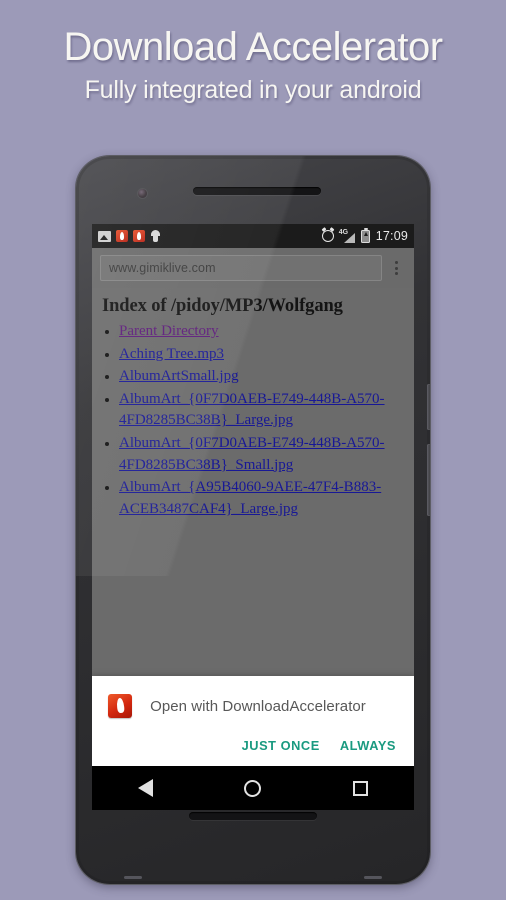 The height and width of the screenshot is (900, 506). What do you see at coordinates (281, 745) in the screenshot?
I see `just-once-button: JUST ONCE` at bounding box center [281, 745].